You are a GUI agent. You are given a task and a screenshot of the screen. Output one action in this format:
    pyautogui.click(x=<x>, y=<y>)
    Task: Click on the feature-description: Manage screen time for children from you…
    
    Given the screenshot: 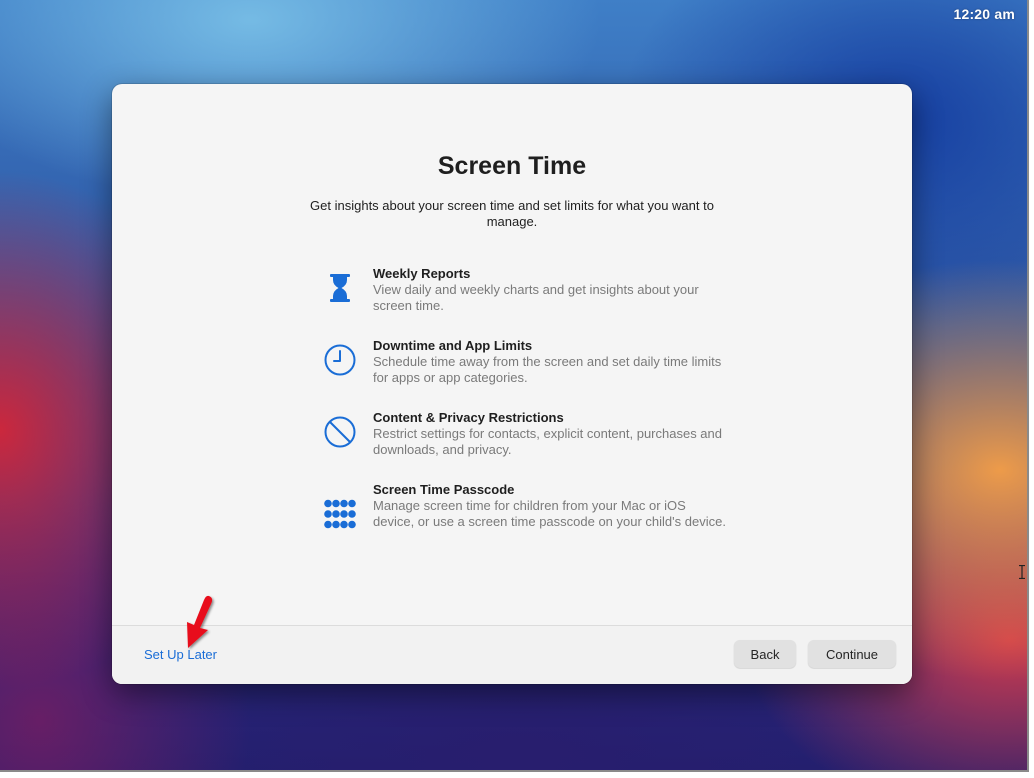 What is the action you would take?
    pyautogui.click(x=549, y=513)
    